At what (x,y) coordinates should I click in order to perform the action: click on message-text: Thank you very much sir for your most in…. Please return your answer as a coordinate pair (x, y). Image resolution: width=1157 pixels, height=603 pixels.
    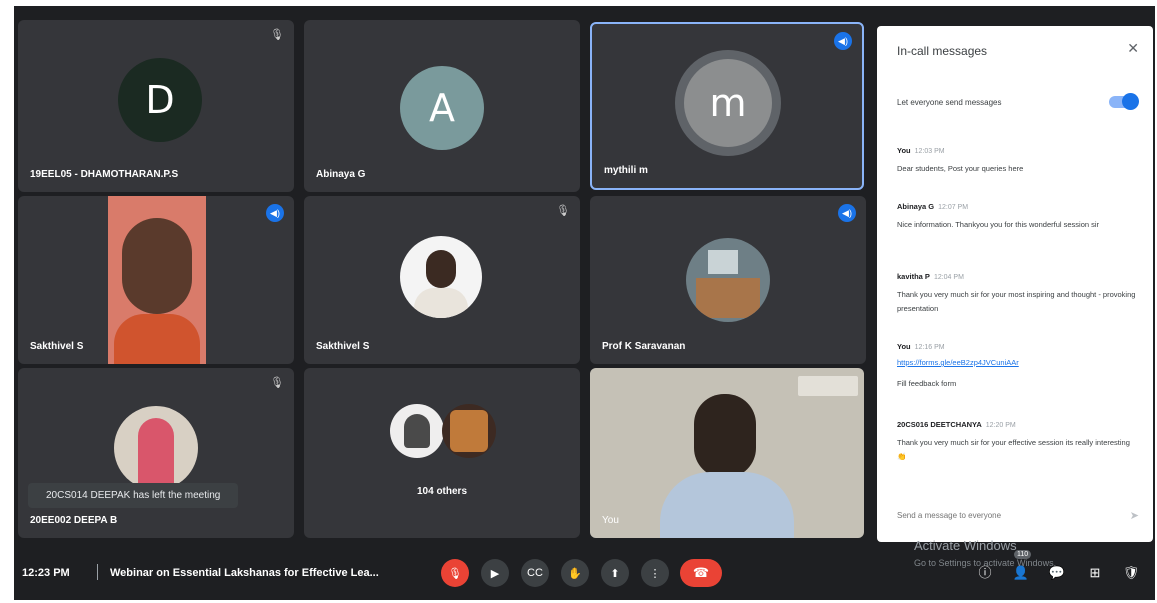
    Looking at the image, I should click on (1016, 301).